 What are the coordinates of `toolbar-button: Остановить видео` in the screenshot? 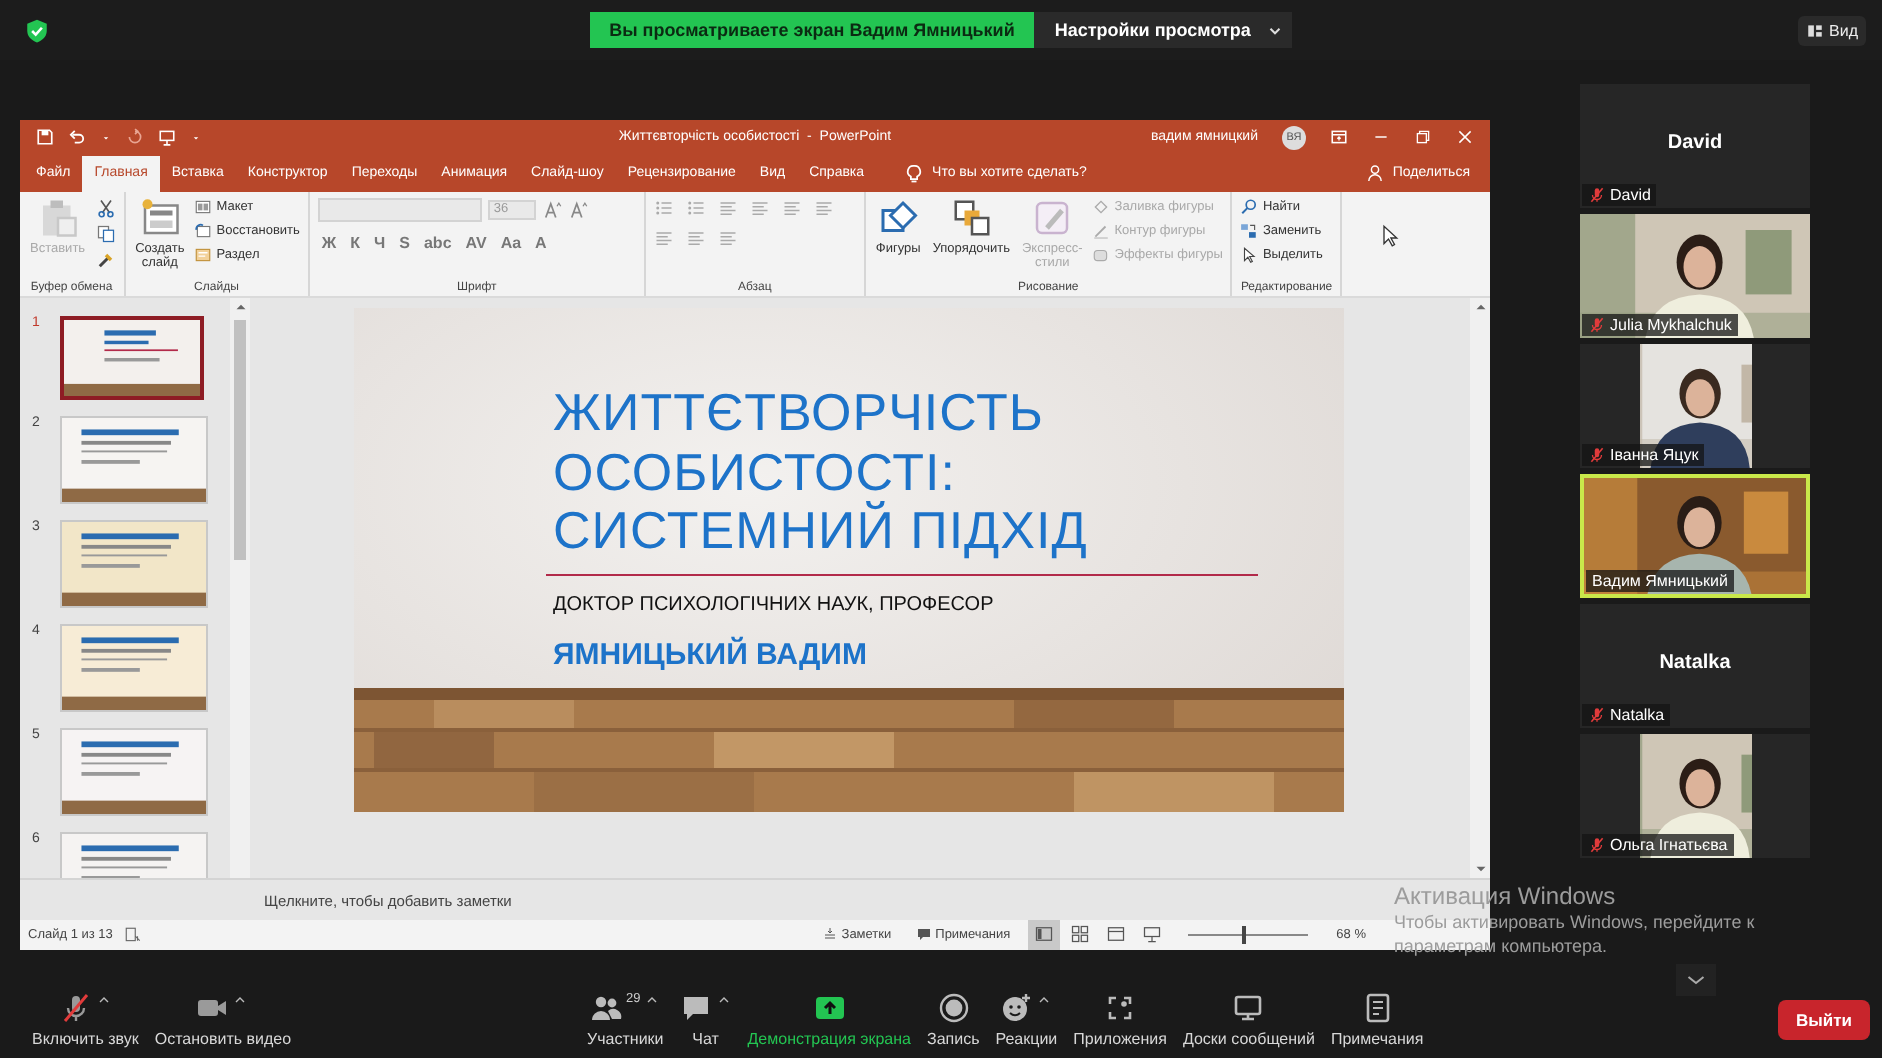 It's located at (223, 1019).